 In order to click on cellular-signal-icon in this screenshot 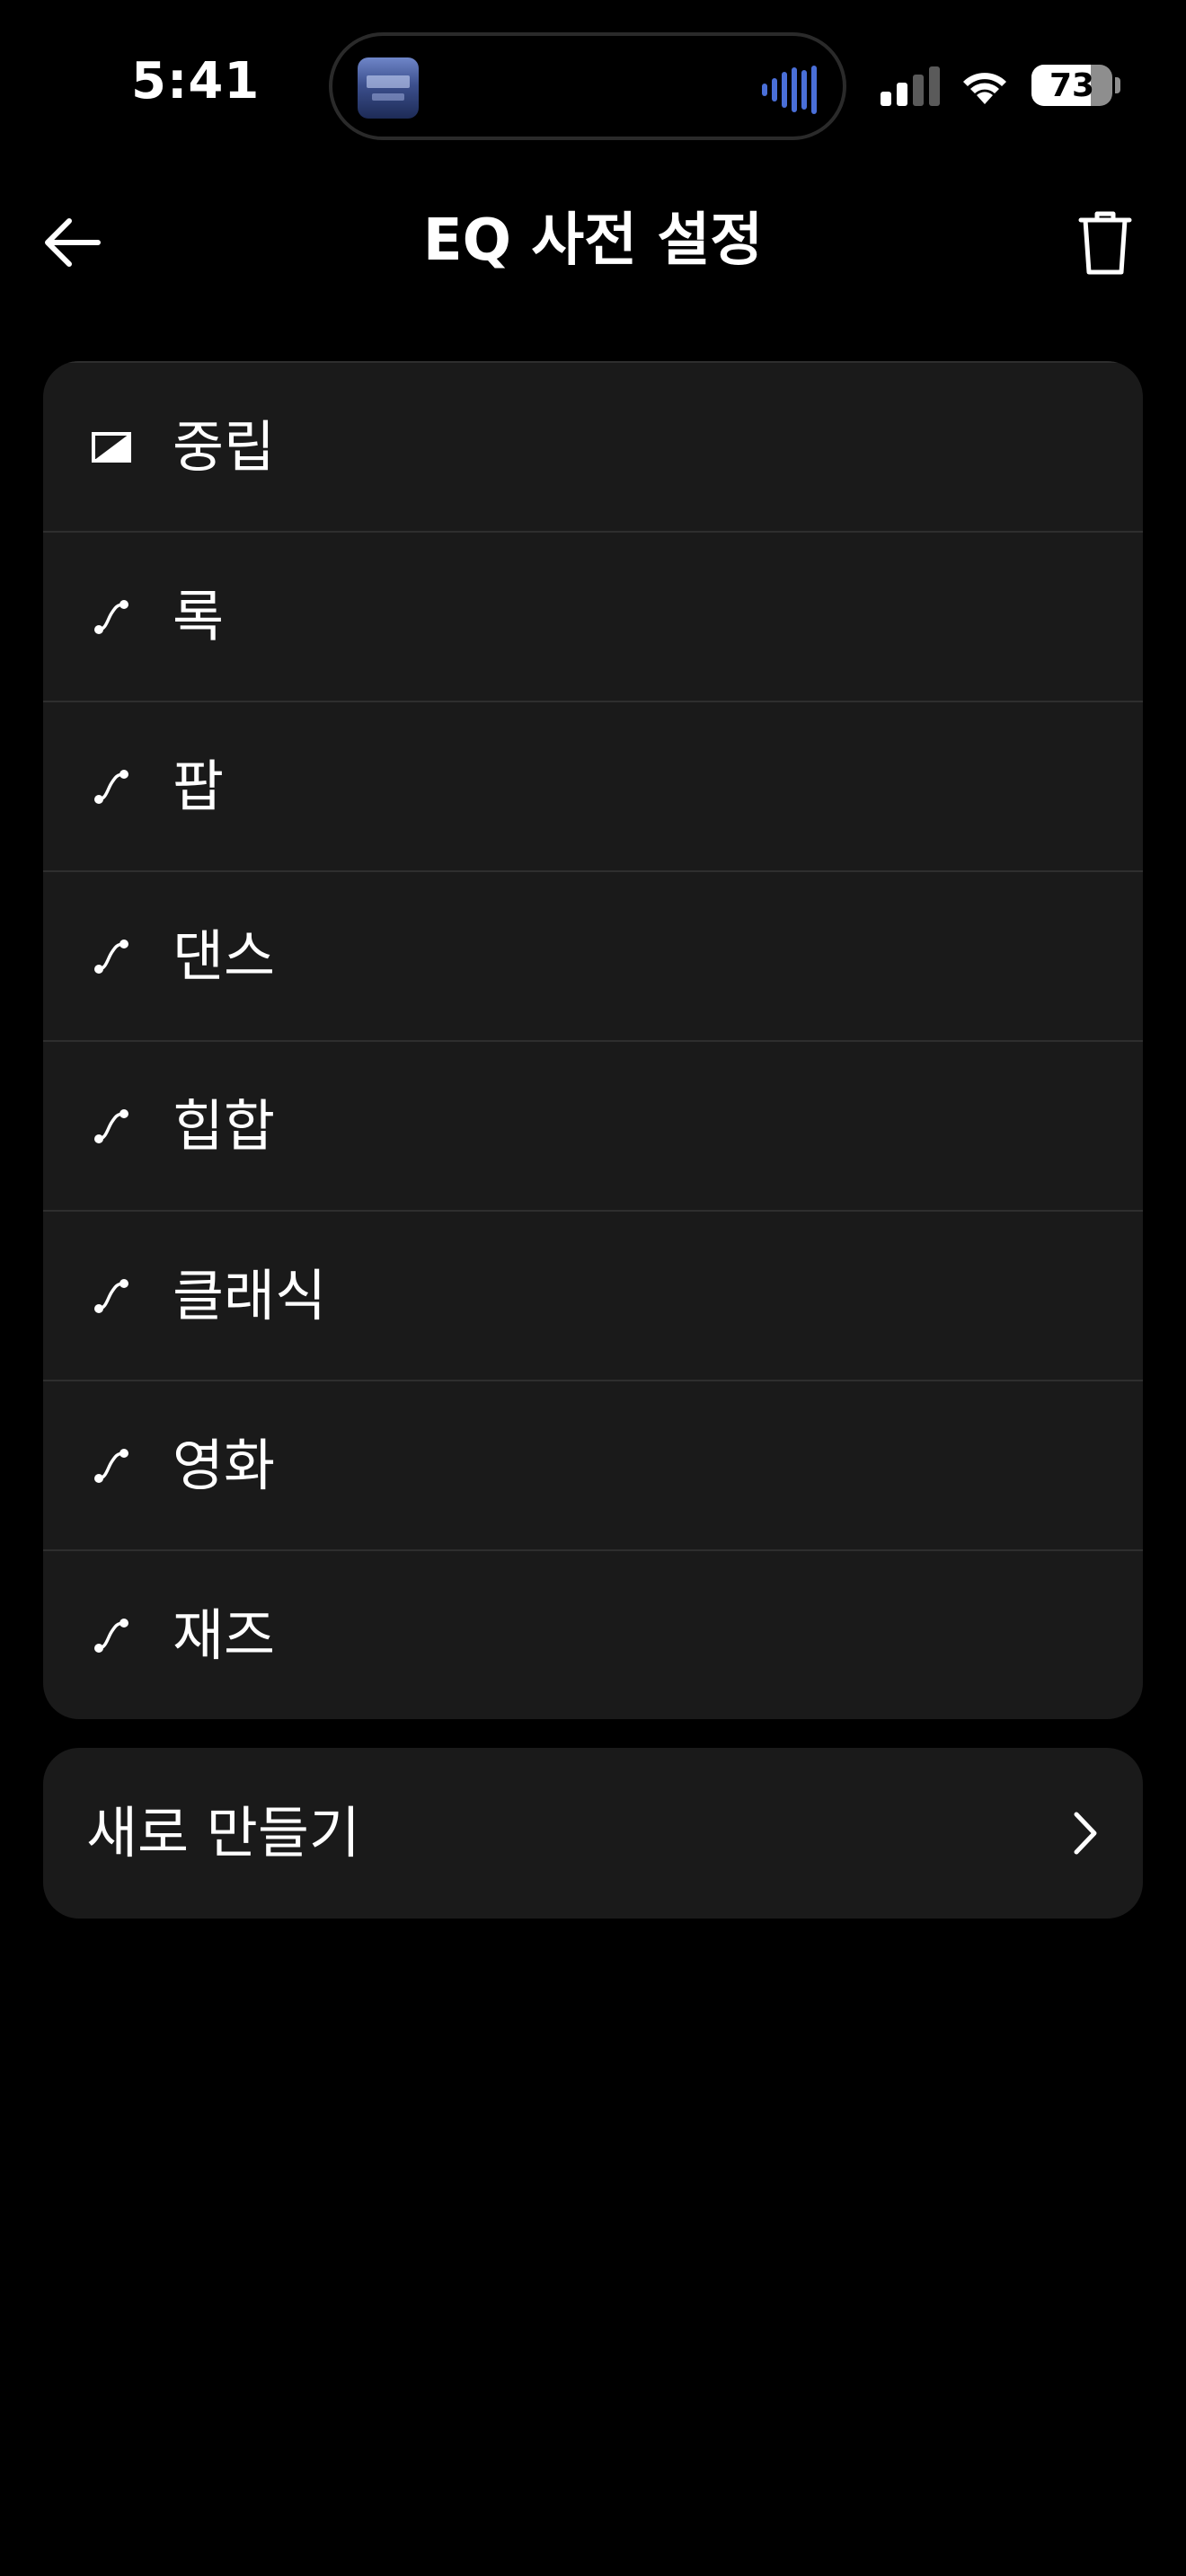, I will do `click(910, 86)`.